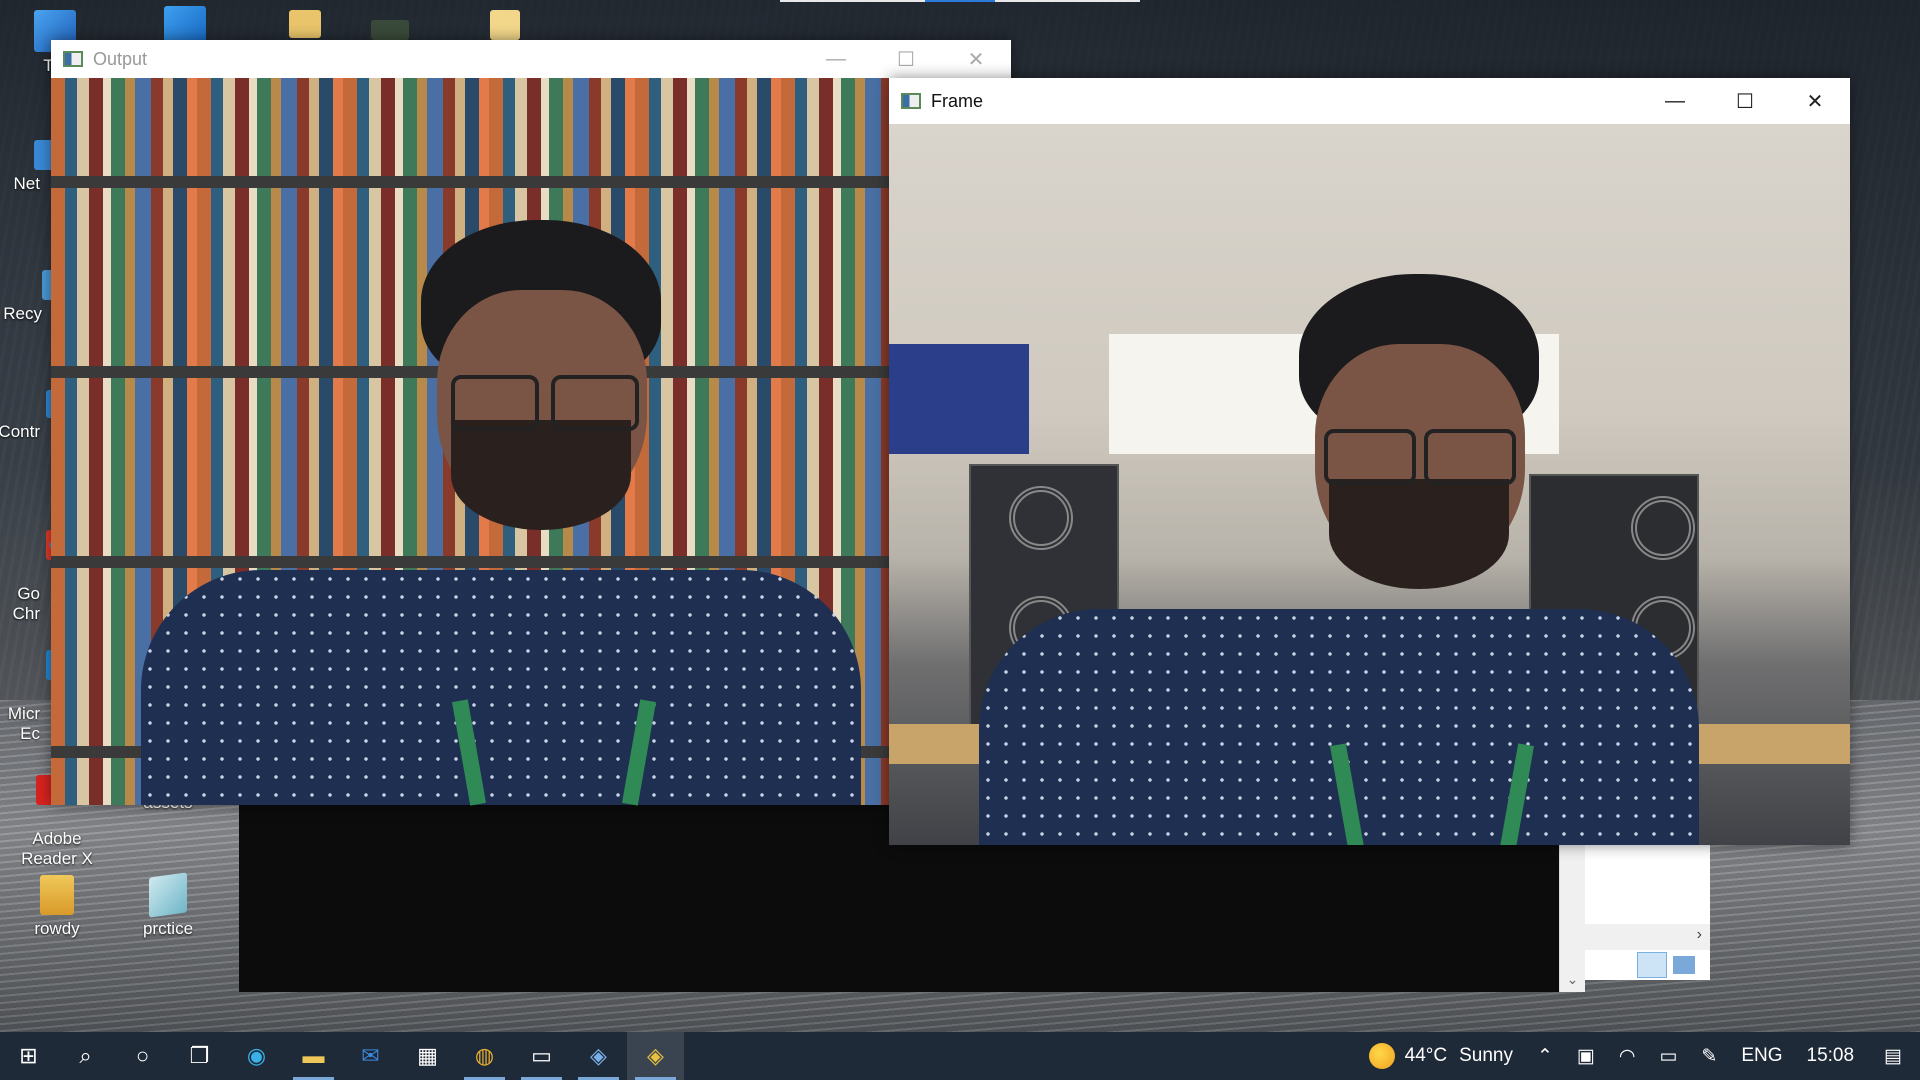  I want to click on explorer-window-fragment: ›, so click(1647, 910).